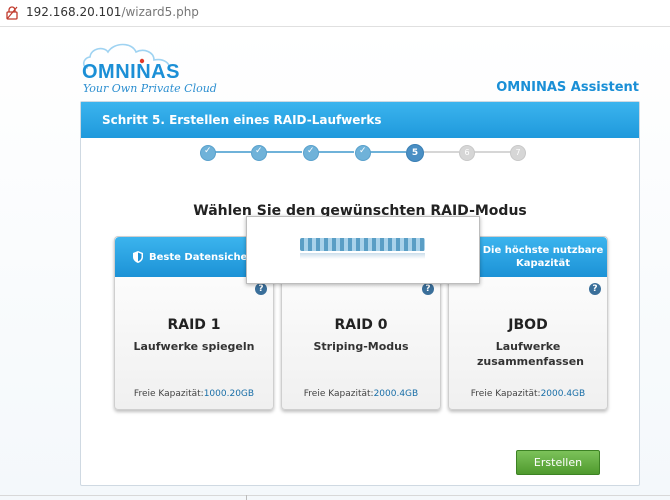 The width and height of the screenshot is (670, 500). I want to click on url-text: 192.168.20.101/wizard5.php, so click(112, 12).